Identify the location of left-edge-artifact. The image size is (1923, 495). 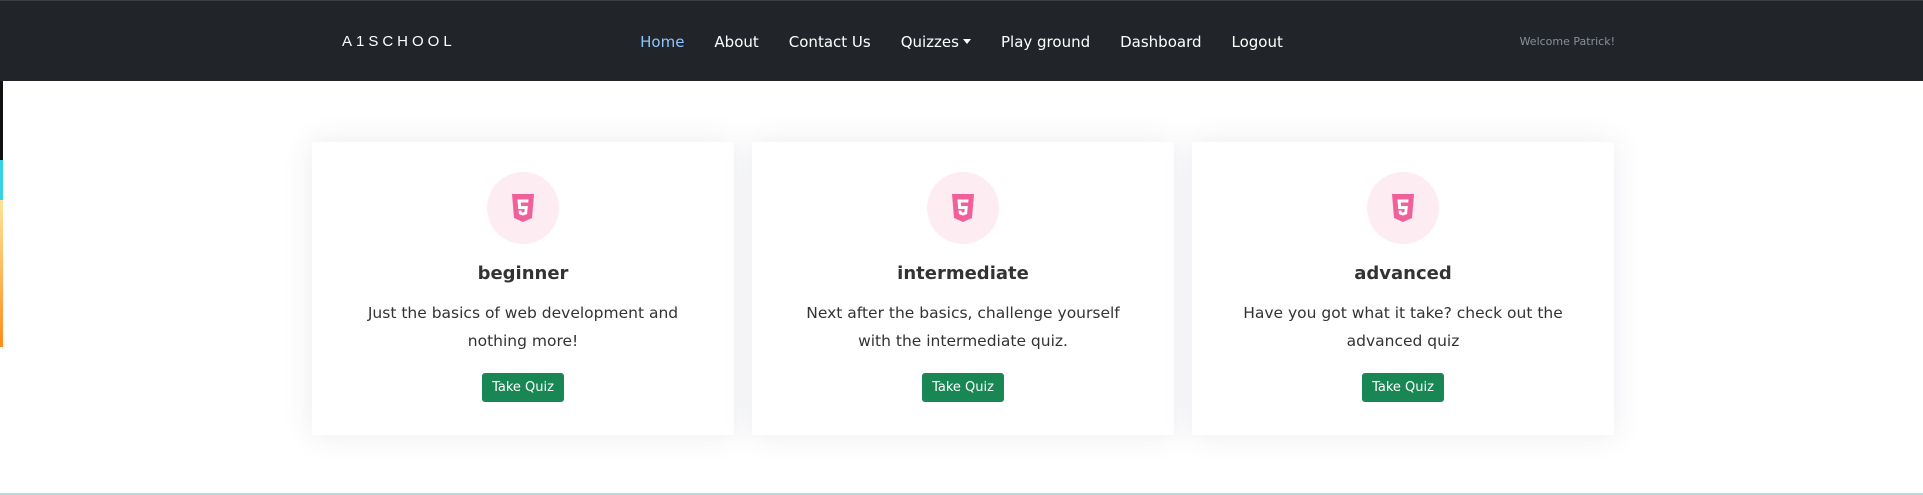
(1, 203).